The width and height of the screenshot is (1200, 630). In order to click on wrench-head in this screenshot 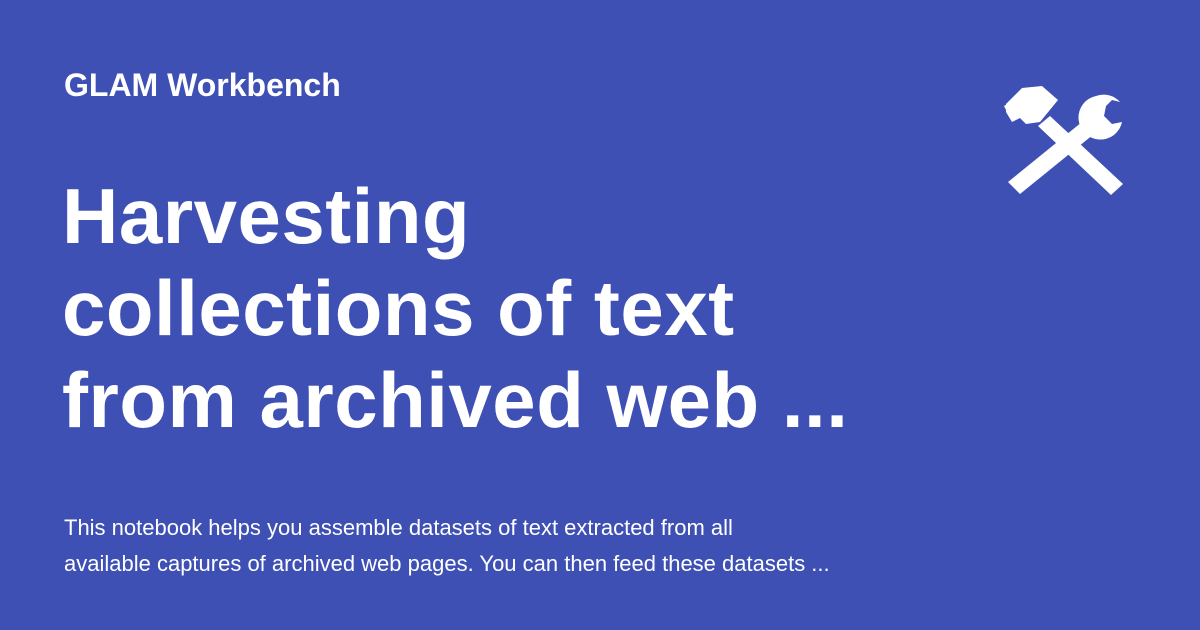, I will do `click(1100, 117)`.